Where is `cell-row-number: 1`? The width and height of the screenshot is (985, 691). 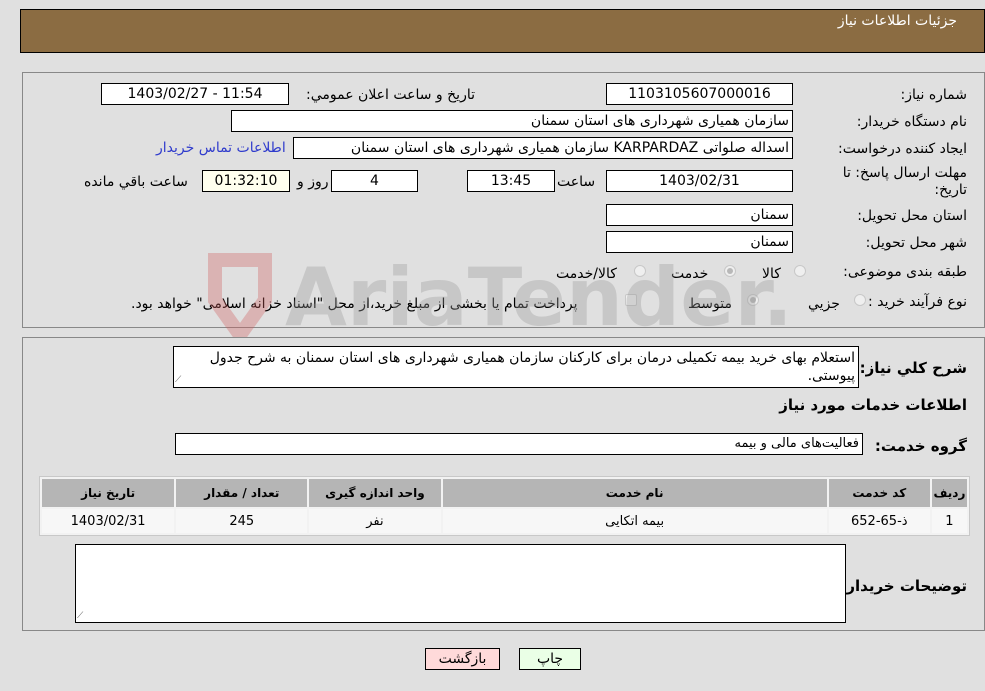
cell-row-number: 1 is located at coordinates (949, 521).